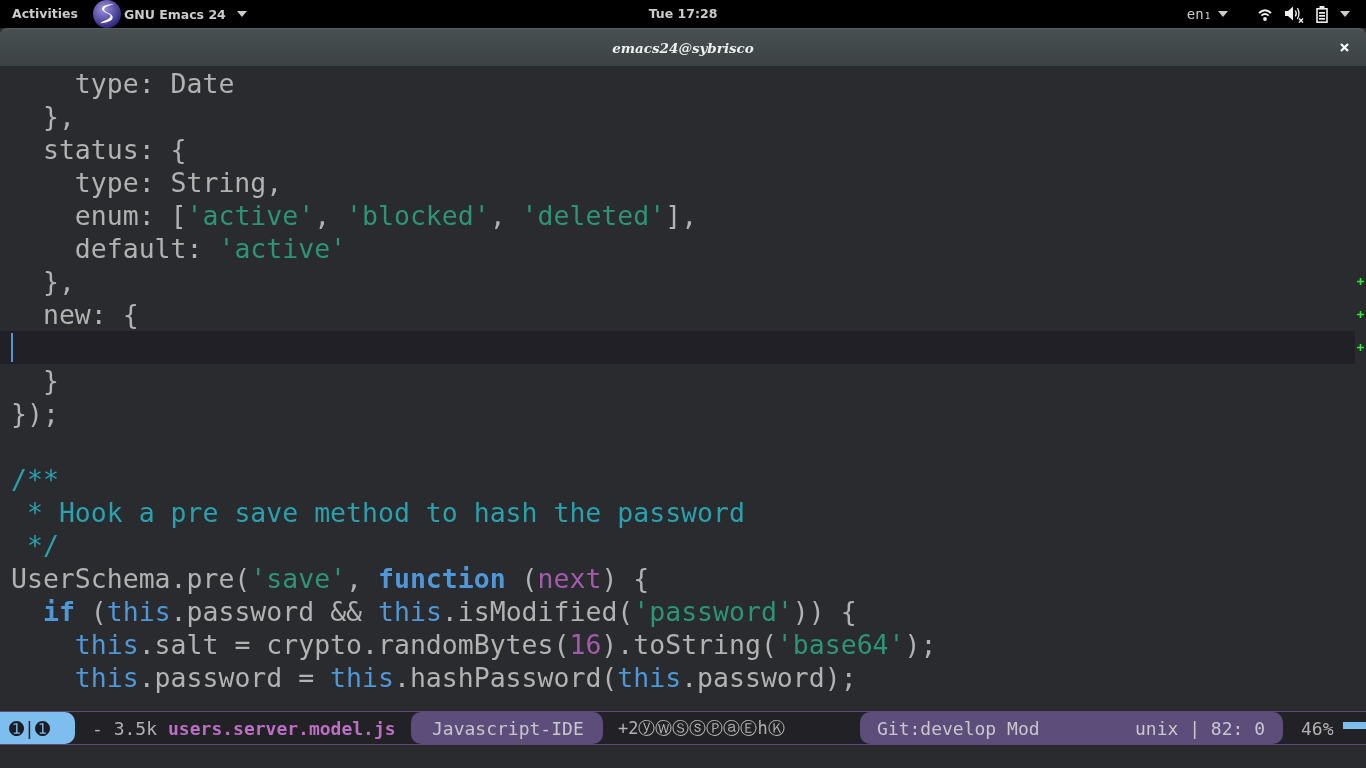 The image size is (1366, 768). I want to click on code-line: /**, so click(35, 479).